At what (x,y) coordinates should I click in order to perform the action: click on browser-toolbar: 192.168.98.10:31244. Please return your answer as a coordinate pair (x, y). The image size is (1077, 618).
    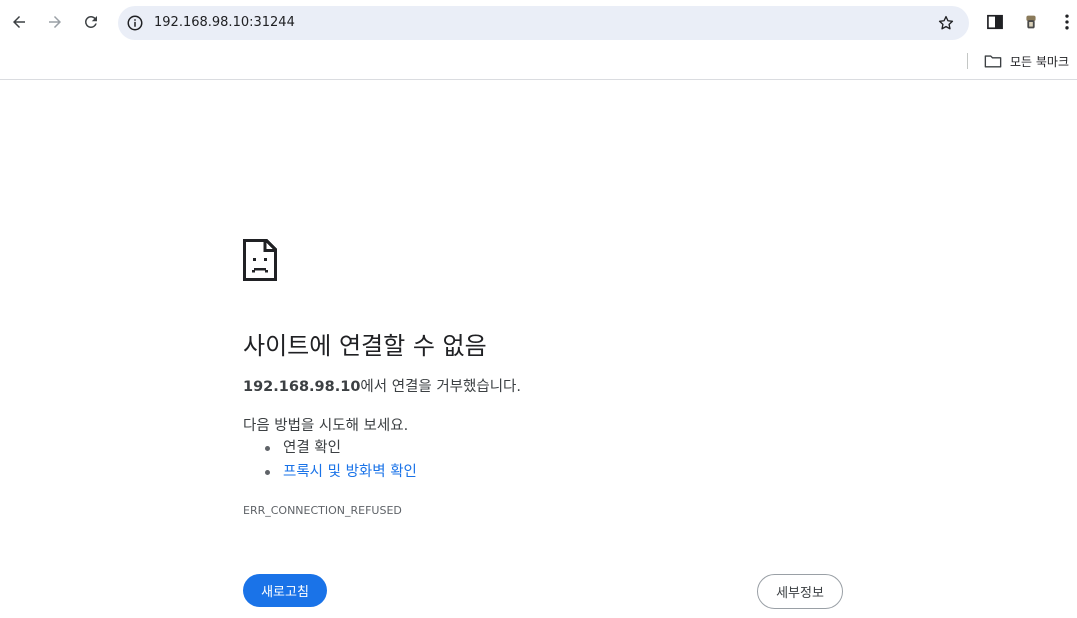
    Looking at the image, I should click on (538, 22).